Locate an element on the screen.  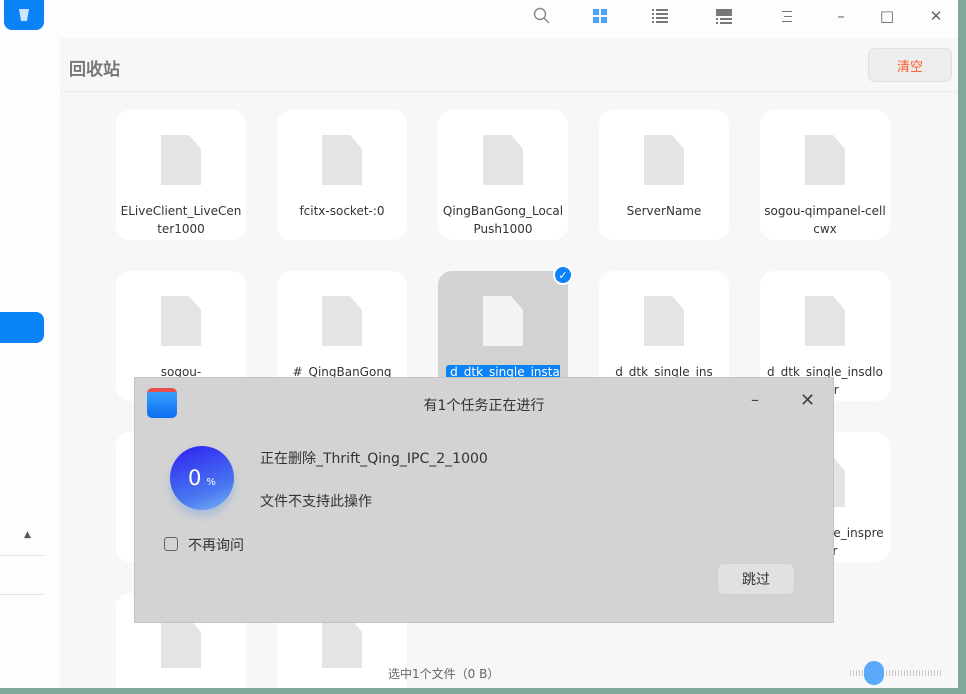
skip-button: 跳过 is located at coordinates (756, 579).